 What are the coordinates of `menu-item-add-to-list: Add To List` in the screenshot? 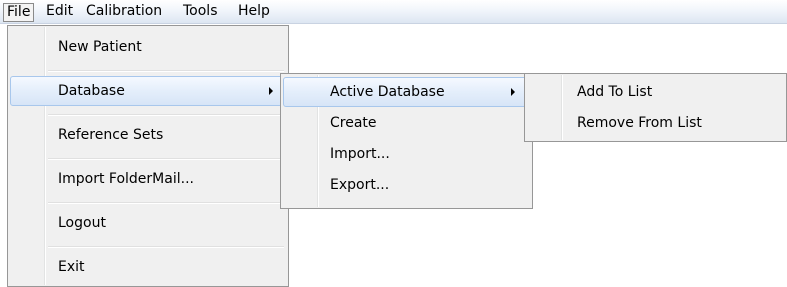 It's located at (655, 92).